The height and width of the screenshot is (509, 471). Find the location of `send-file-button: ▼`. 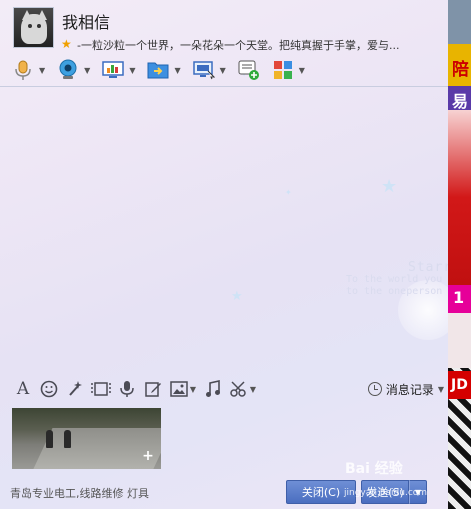

send-file-button: ▼ is located at coordinates (164, 70).